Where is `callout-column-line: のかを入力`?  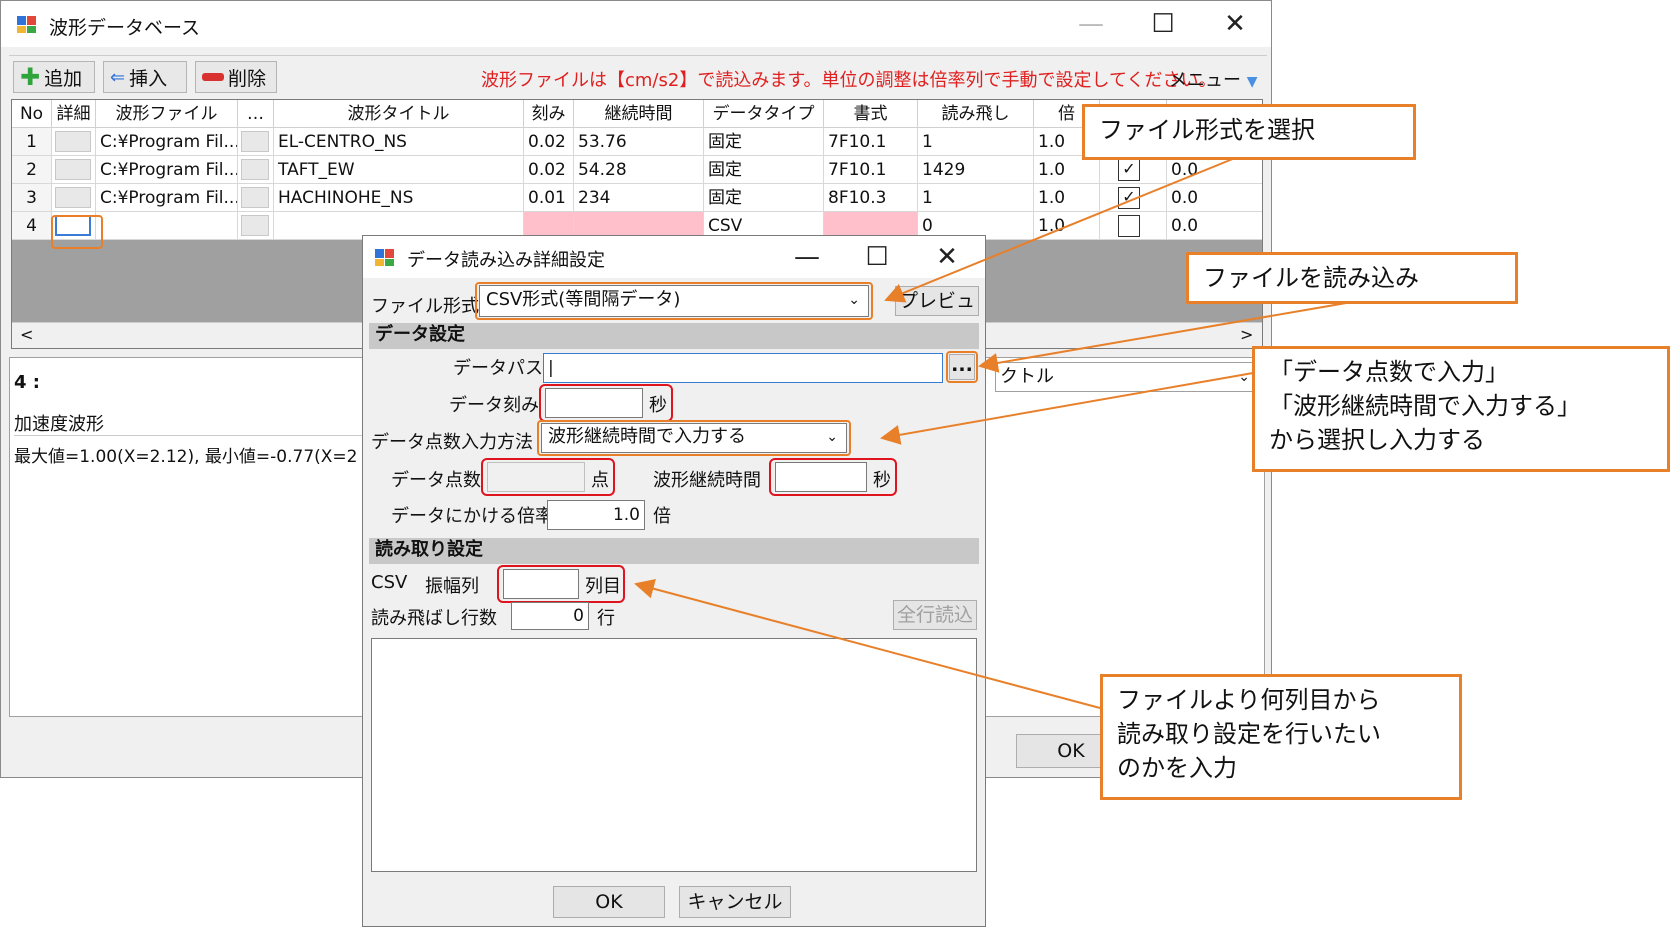 callout-column-line: のかを入力 is located at coordinates (1177, 768).